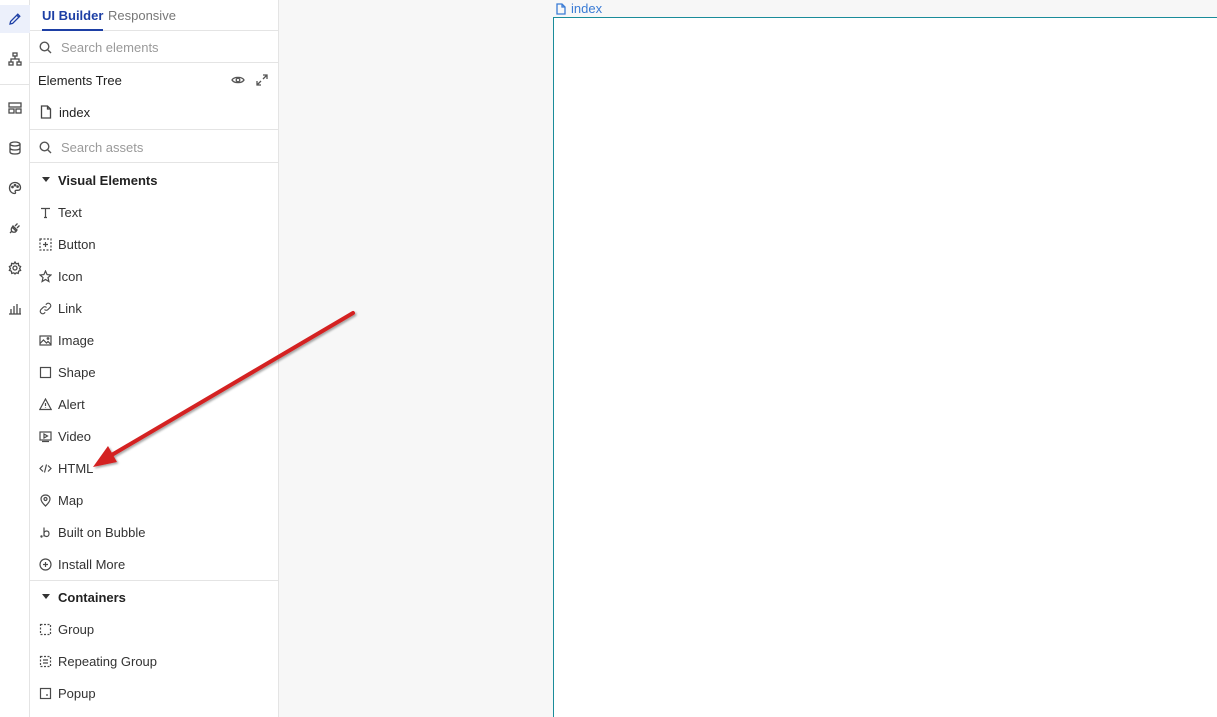  Describe the element at coordinates (154, 372) in the screenshot. I see `element-item-shape: Shape` at that location.